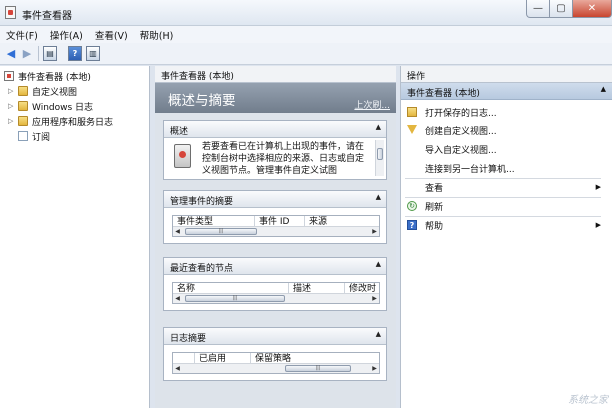 The width and height of the screenshot is (612, 408). Describe the element at coordinates (412, 129) in the screenshot. I see `filter-icon` at that location.